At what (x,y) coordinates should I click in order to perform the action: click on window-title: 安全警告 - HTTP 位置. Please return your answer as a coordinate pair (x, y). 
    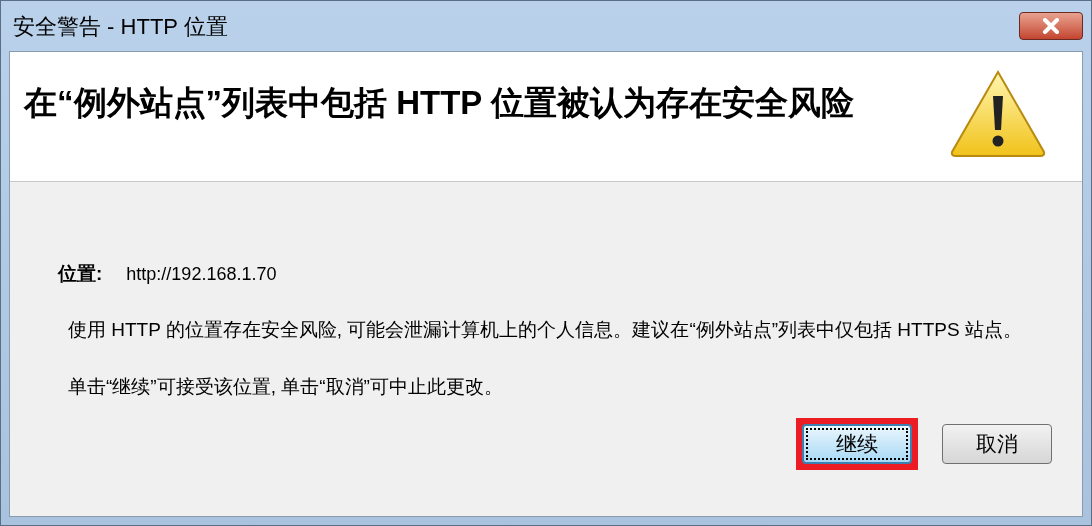
    Looking at the image, I should click on (121, 26).